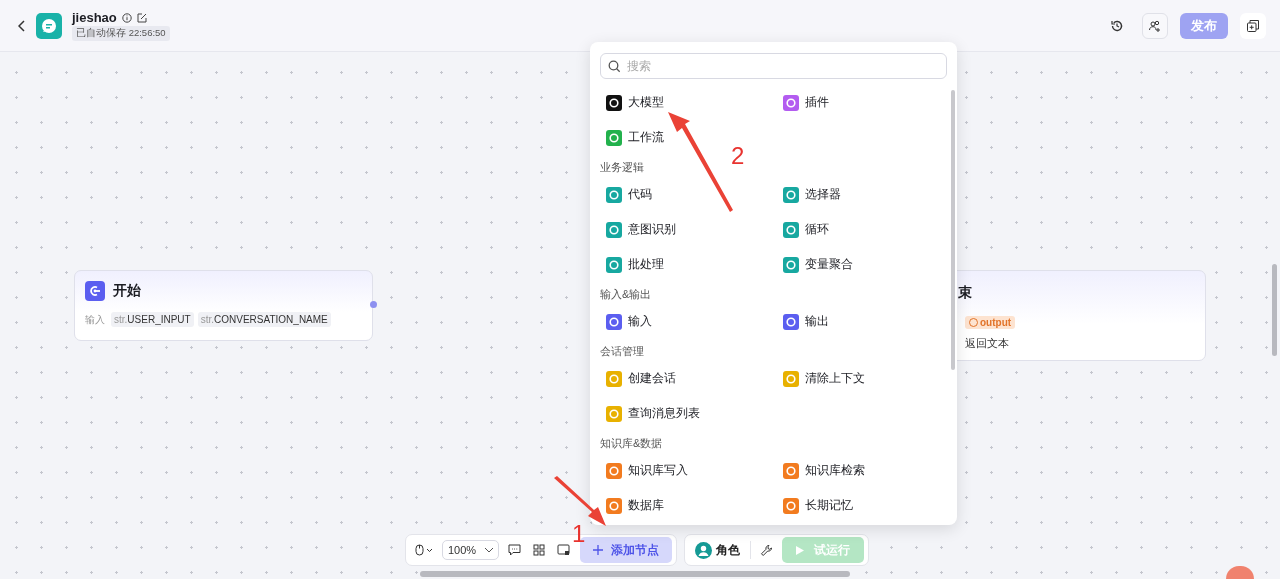 The image size is (1280, 579). I want to click on parameter-tag: str.USER_INPUT, so click(152, 319).